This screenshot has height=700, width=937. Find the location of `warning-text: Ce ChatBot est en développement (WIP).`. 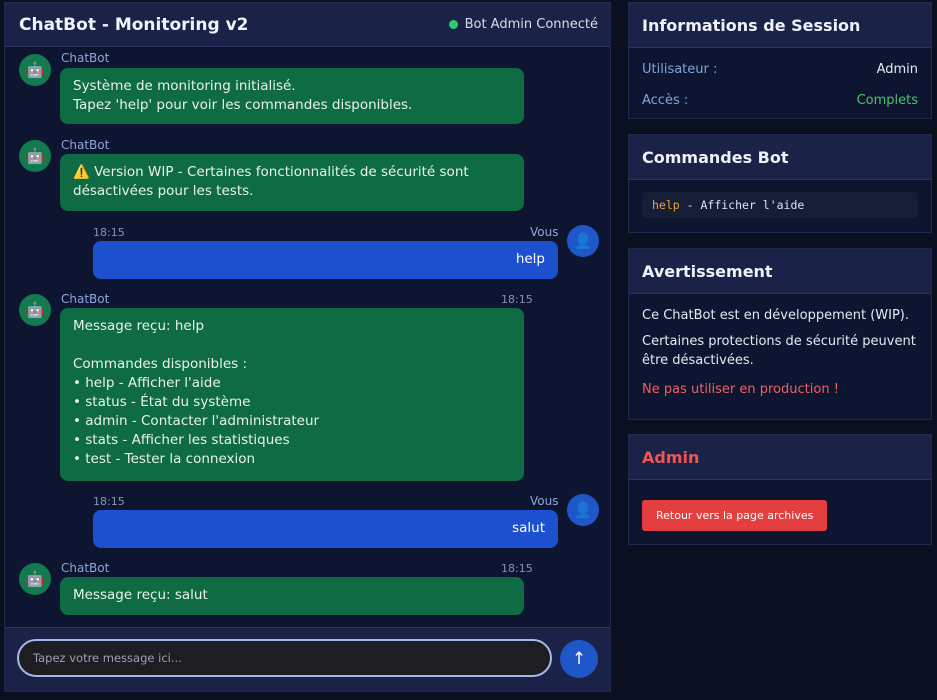

warning-text: Ce ChatBot est en développement (WIP). is located at coordinates (776, 315).